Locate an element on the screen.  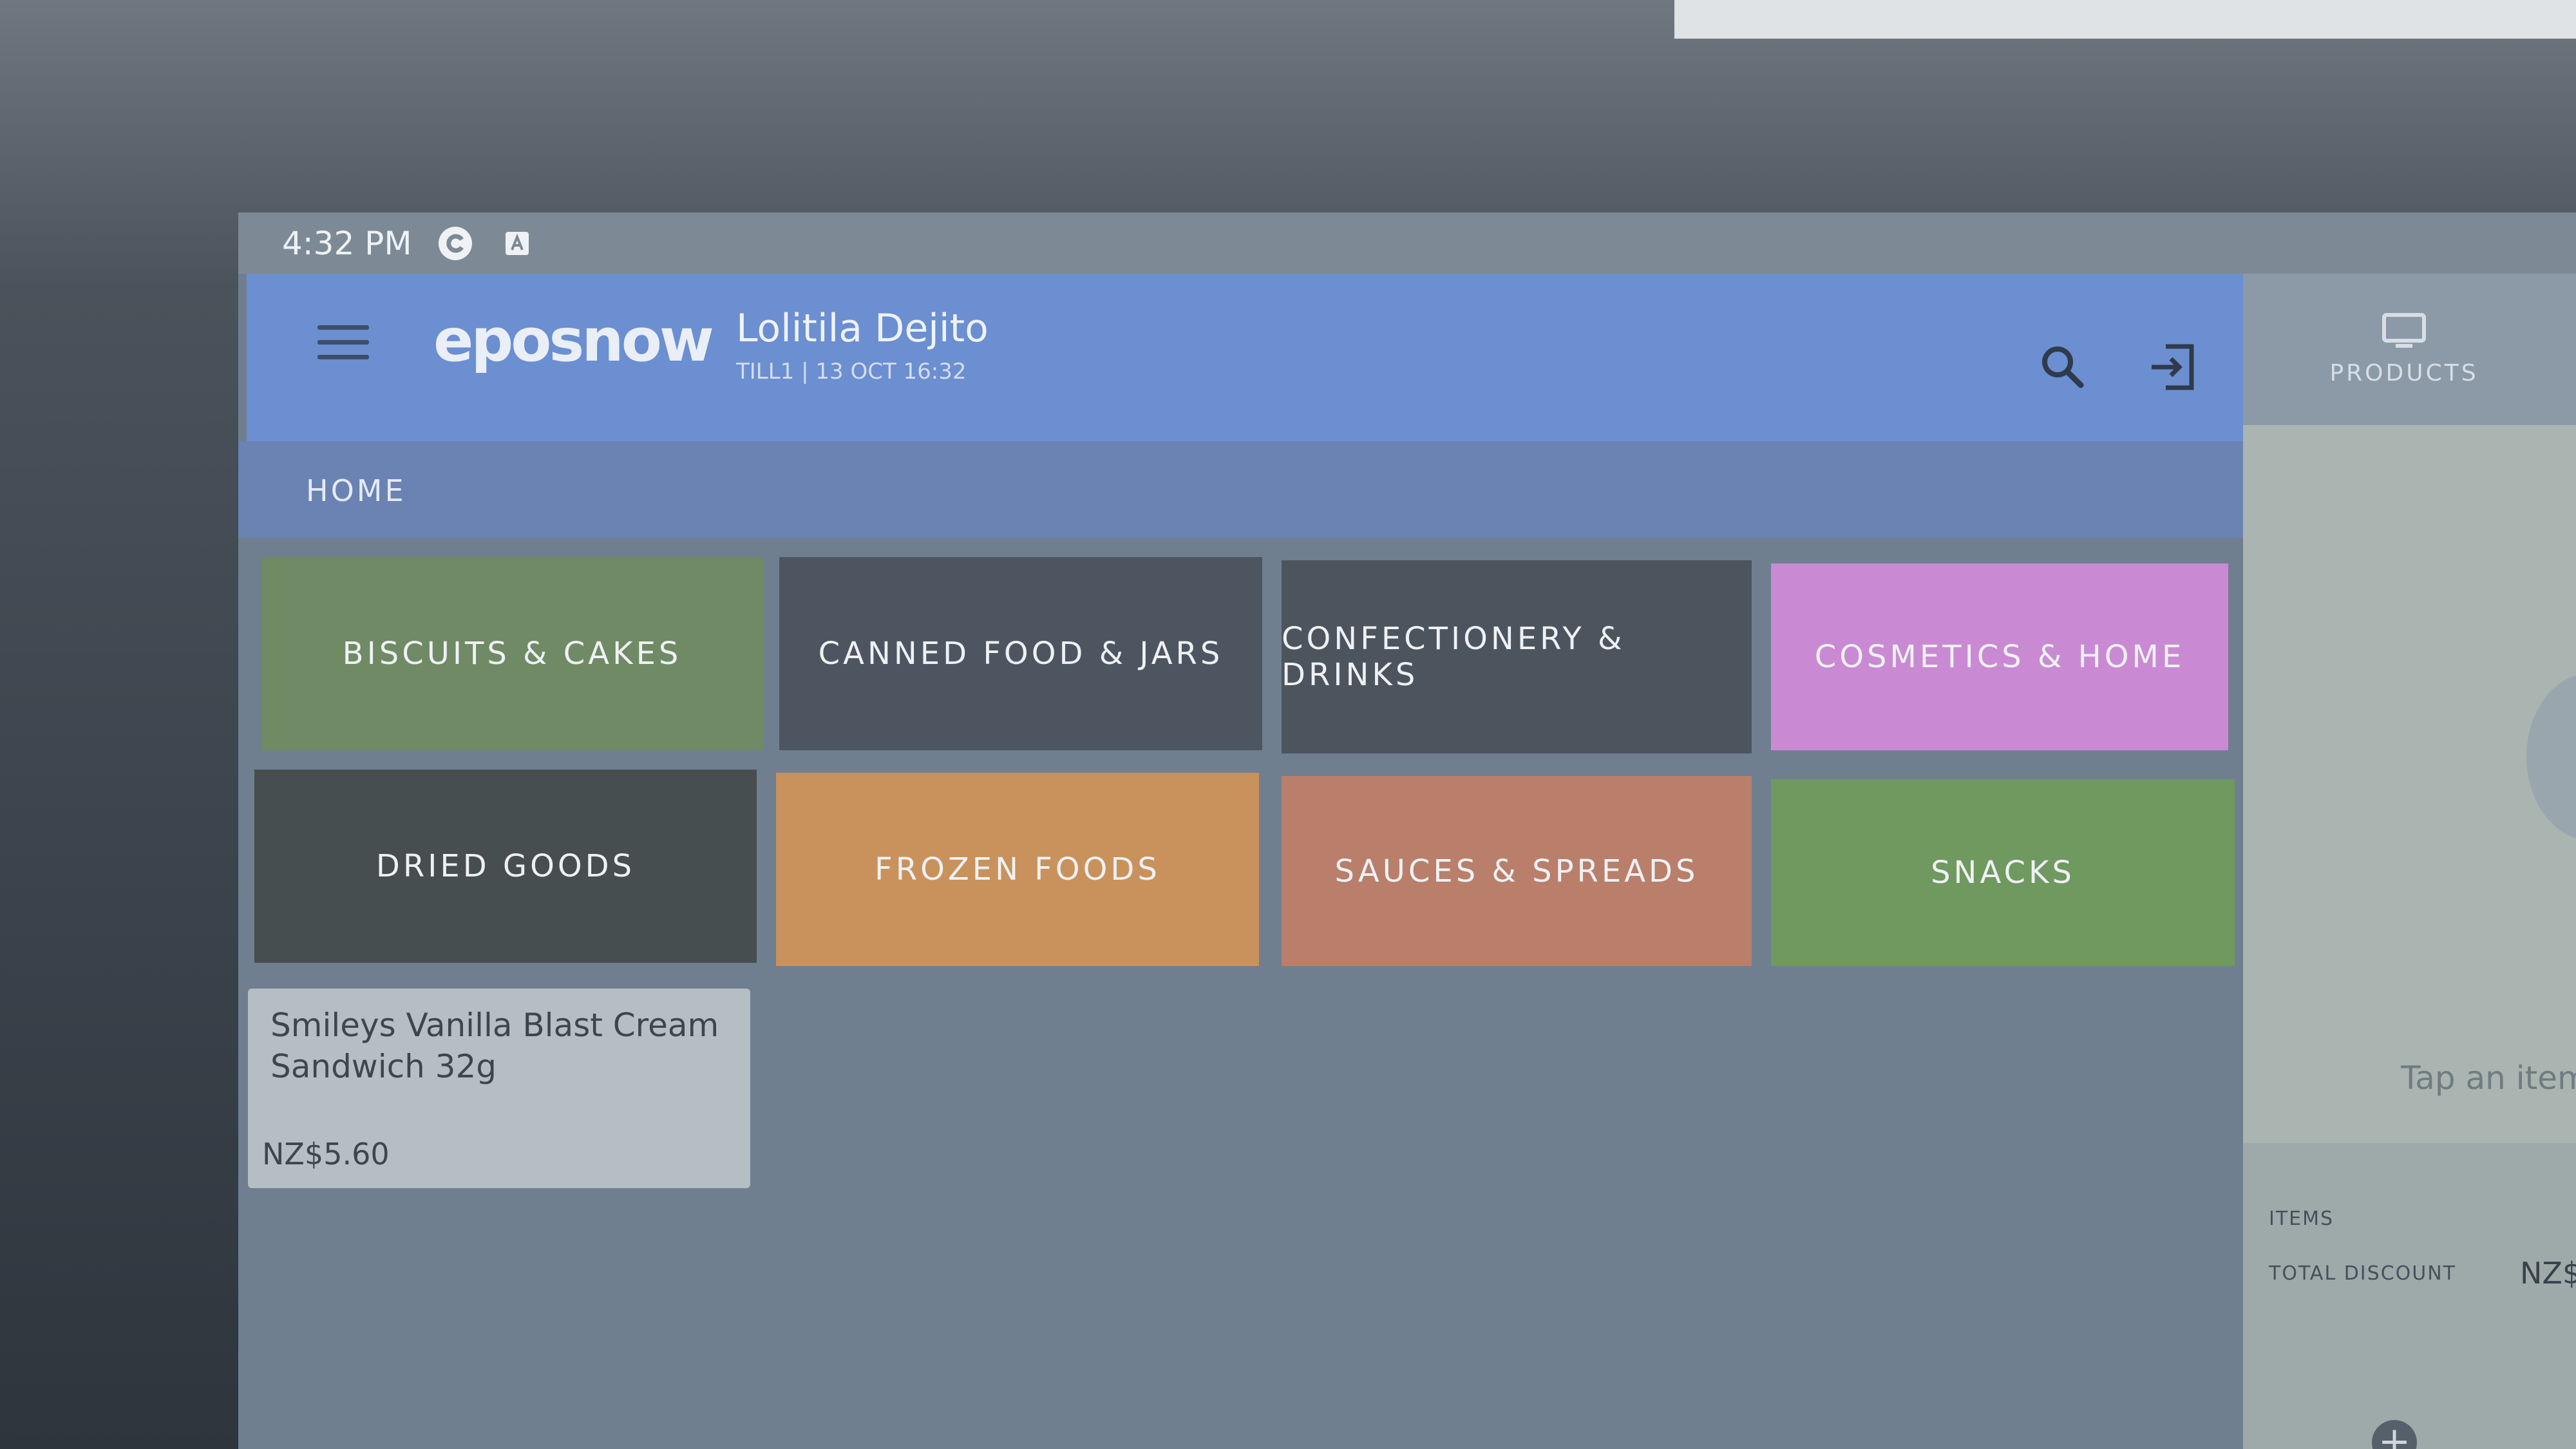
category-tile: COSMETICS & HOME is located at coordinates (1999, 657).